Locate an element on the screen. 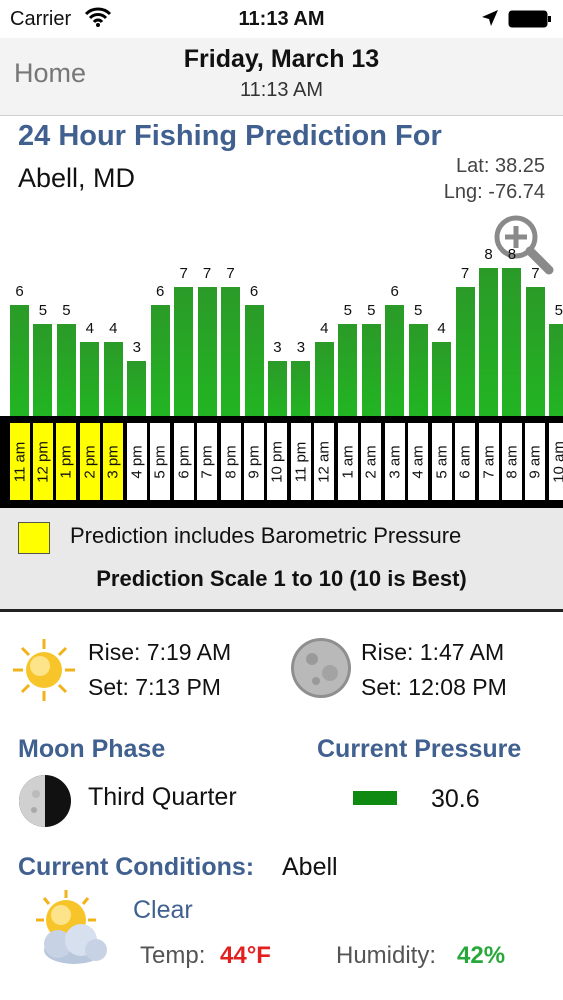  humidity-value: 42% is located at coordinates (481, 955).